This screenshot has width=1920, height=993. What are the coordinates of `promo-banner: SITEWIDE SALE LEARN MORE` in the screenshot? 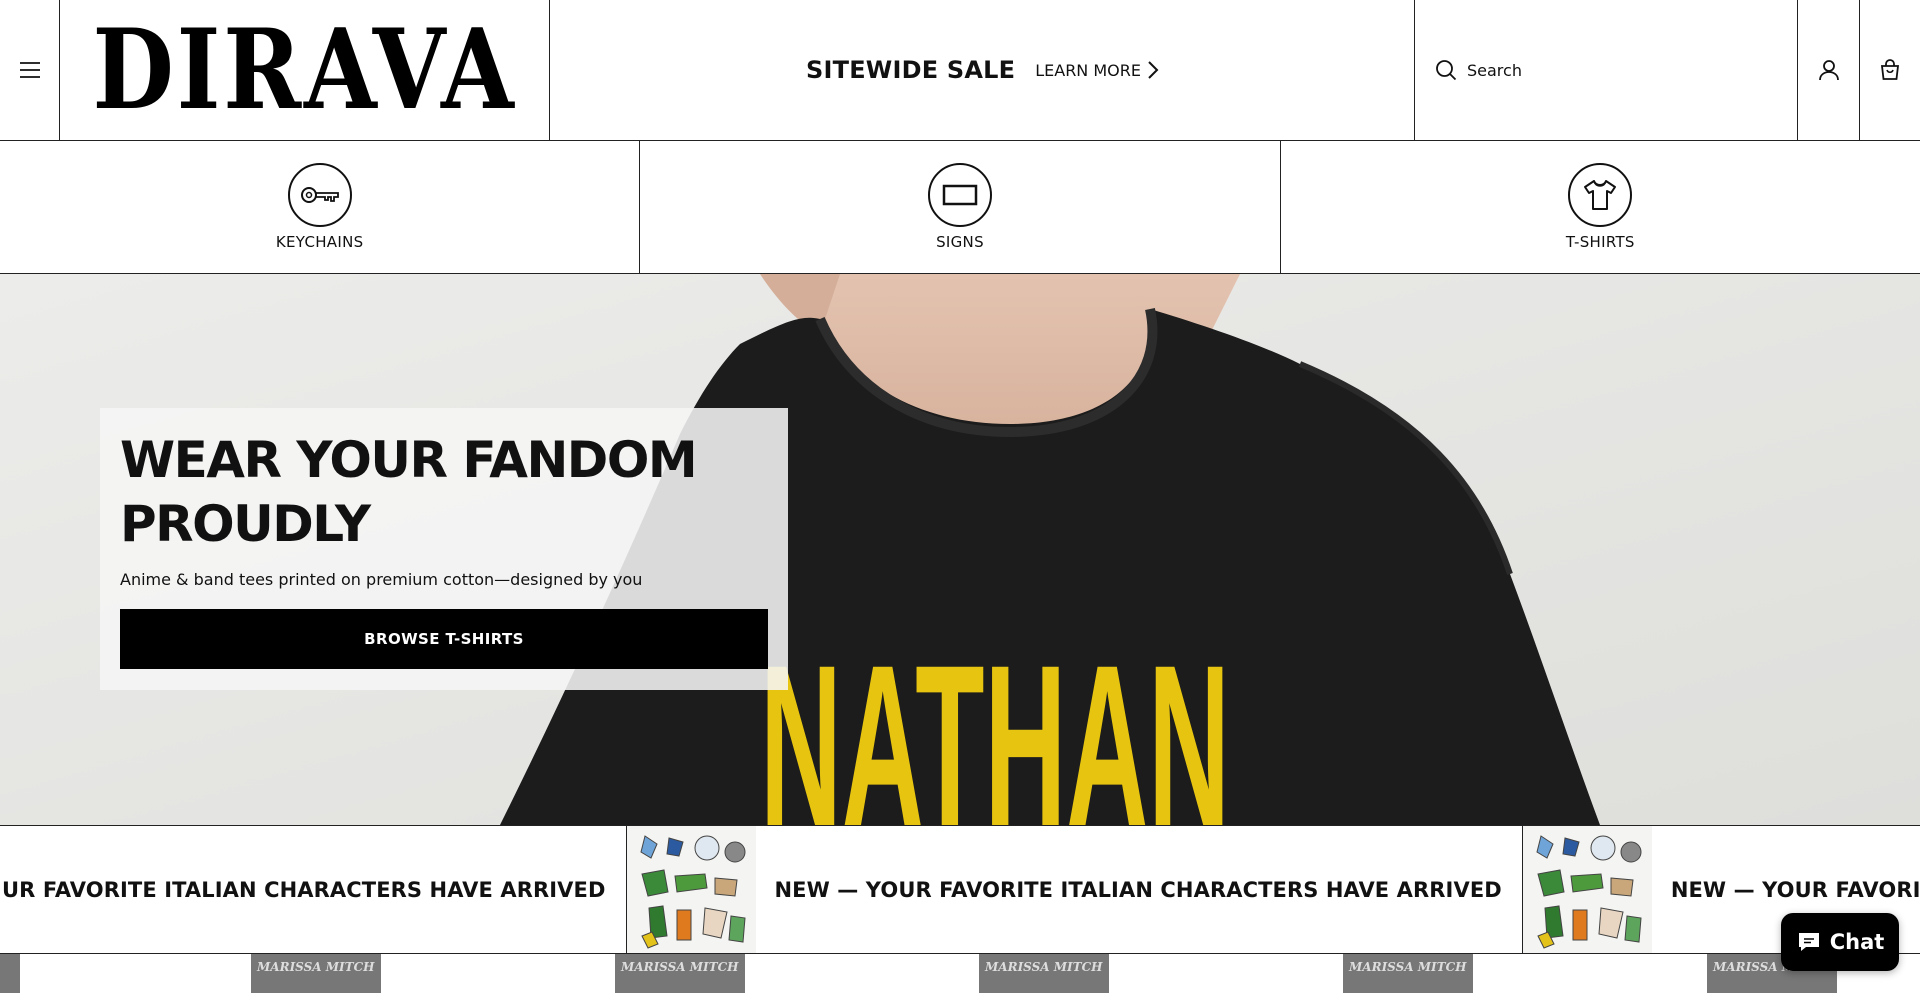 It's located at (982, 70).